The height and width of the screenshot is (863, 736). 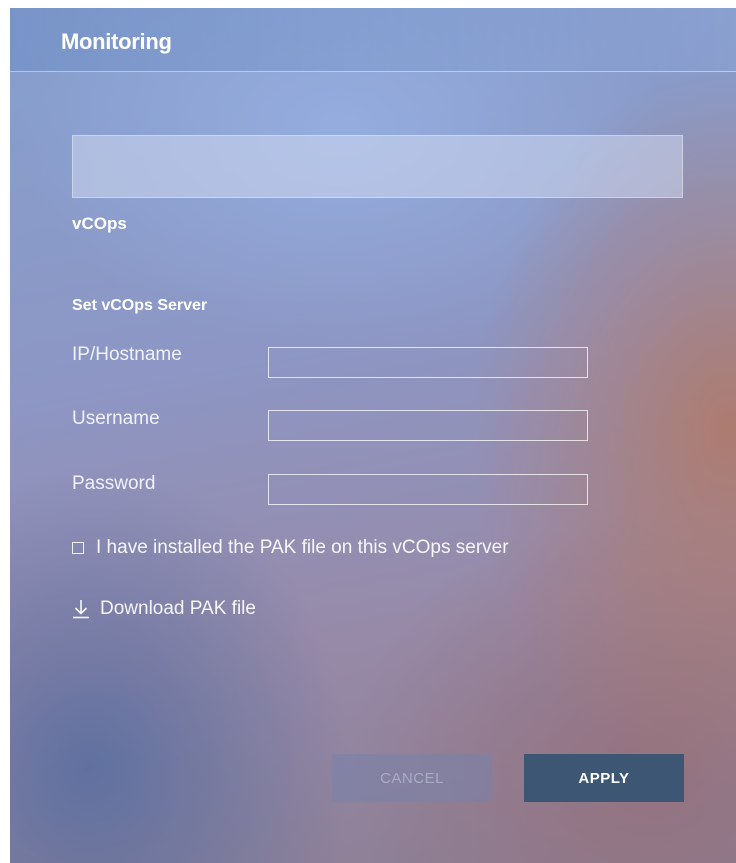 What do you see at coordinates (99, 223) in the screenshot?
I see `section-heading: vCOps` at bounding box center [99, 223].